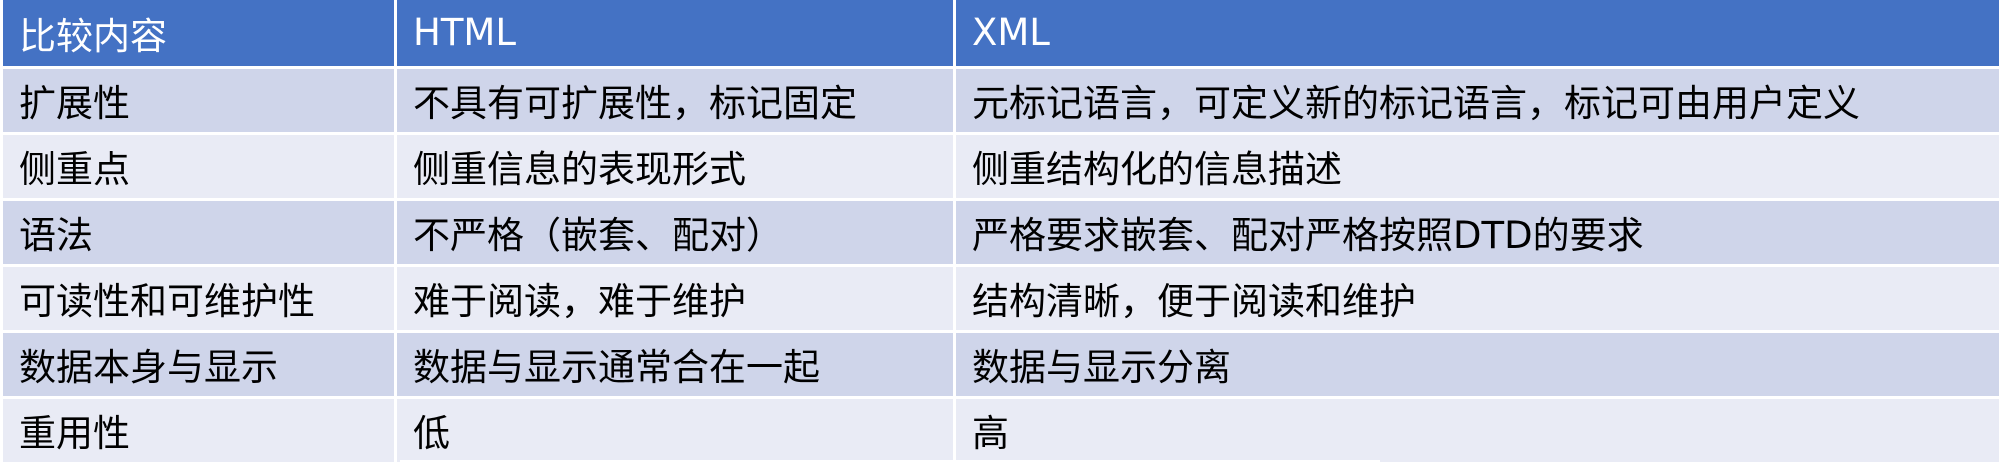 Image resolution: width=1999 pixels, height=467 pixels. What do you see at coordinates (675, 365) in the screenshot?
I see `row-html-cell: 数据与显示通常合在一起` at bounding box center [675, 365].